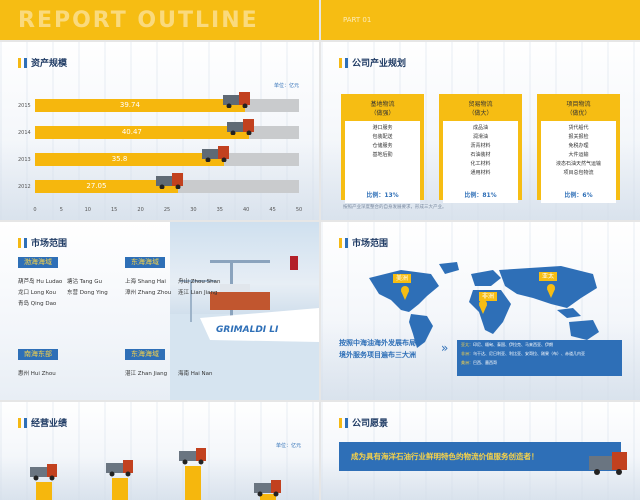  What do you see at coordinates (382, 137) in the screenshot?
I see `card-item: 包装配送` at bounding box center [382, 137].